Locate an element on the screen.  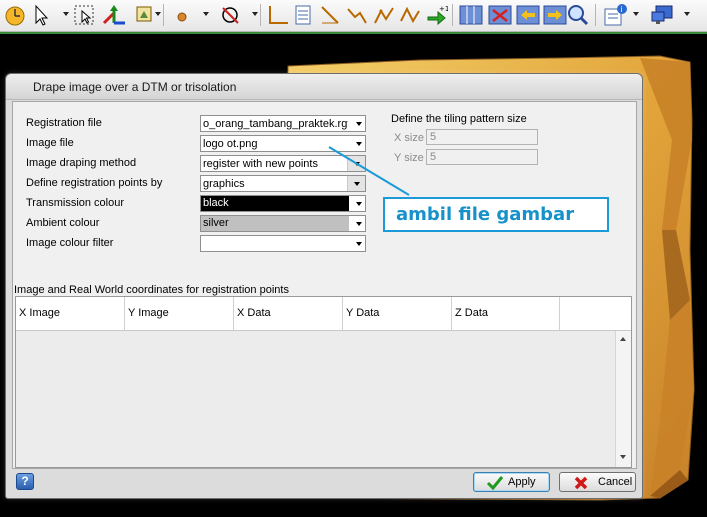
draping-method-select: register with new points is located at coordinates (283, 163).